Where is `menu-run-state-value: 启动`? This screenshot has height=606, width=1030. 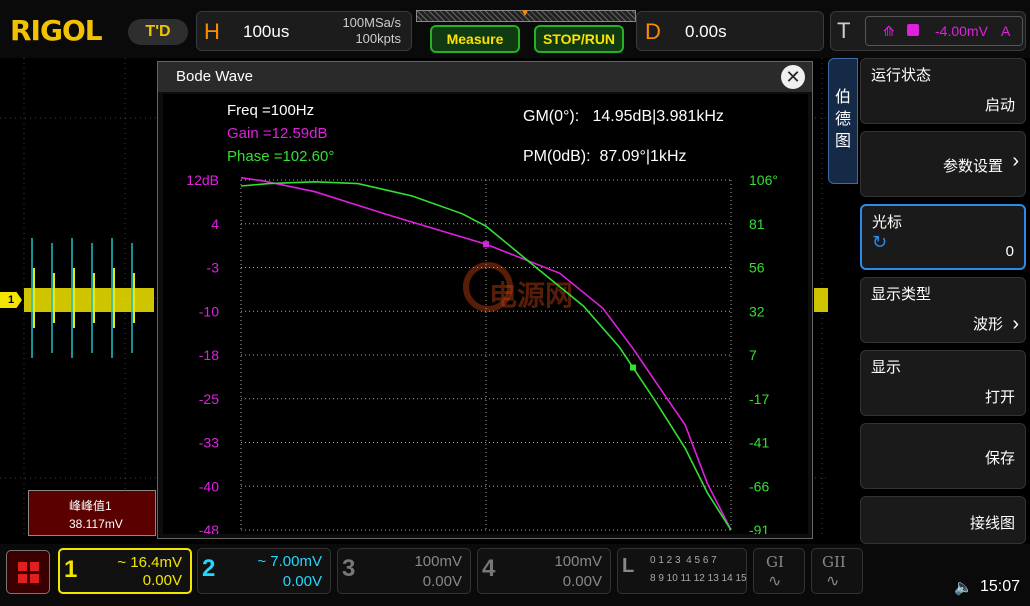
menu-run-state-value: 启动 is located at coordinates (999, 105).